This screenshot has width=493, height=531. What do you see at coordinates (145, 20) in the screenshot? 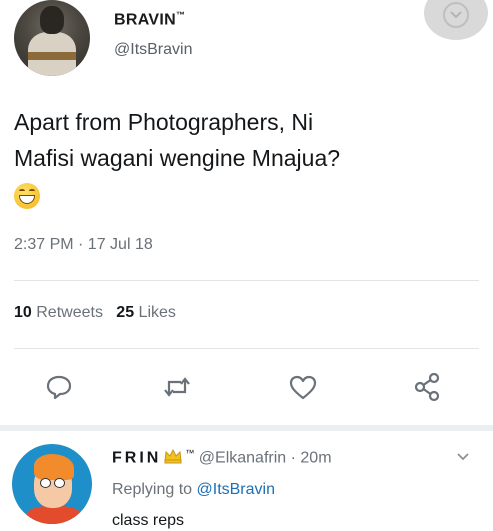
I see `author-name-text: BRAVIN` at bounding box center [145, 20].